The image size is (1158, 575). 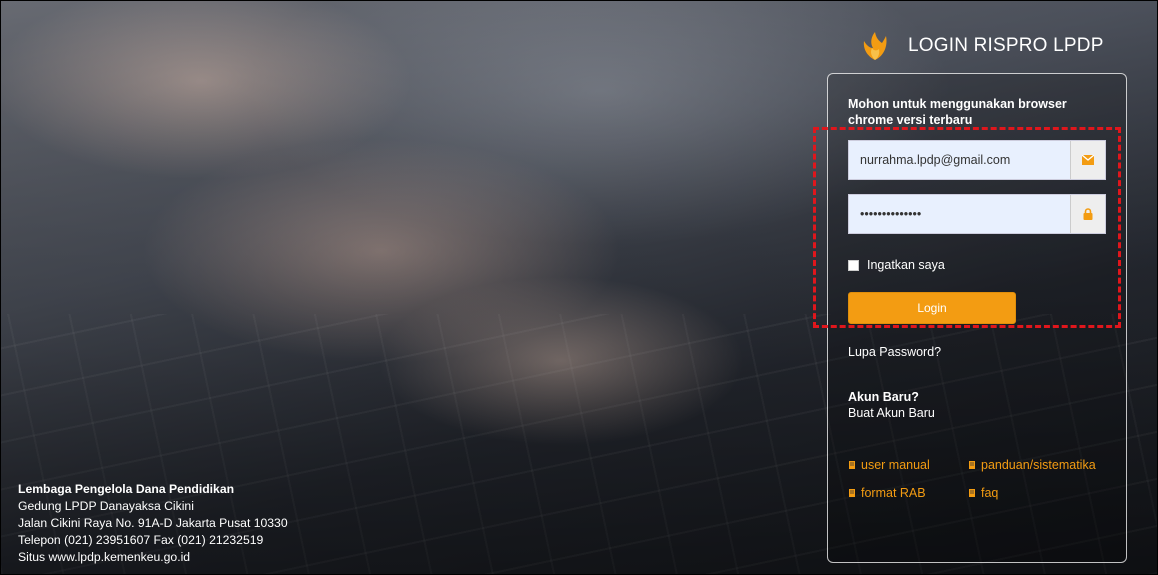 I want to click on remember-label: Ingatkan saya, so click(x=906, y=265).